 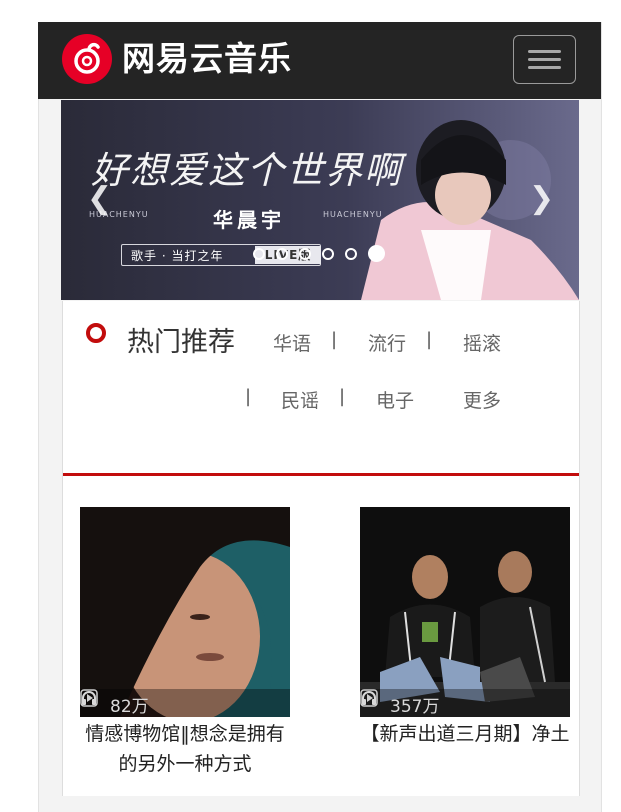 I want to click on hot-recommend-icon, so click(x=96, y=333).